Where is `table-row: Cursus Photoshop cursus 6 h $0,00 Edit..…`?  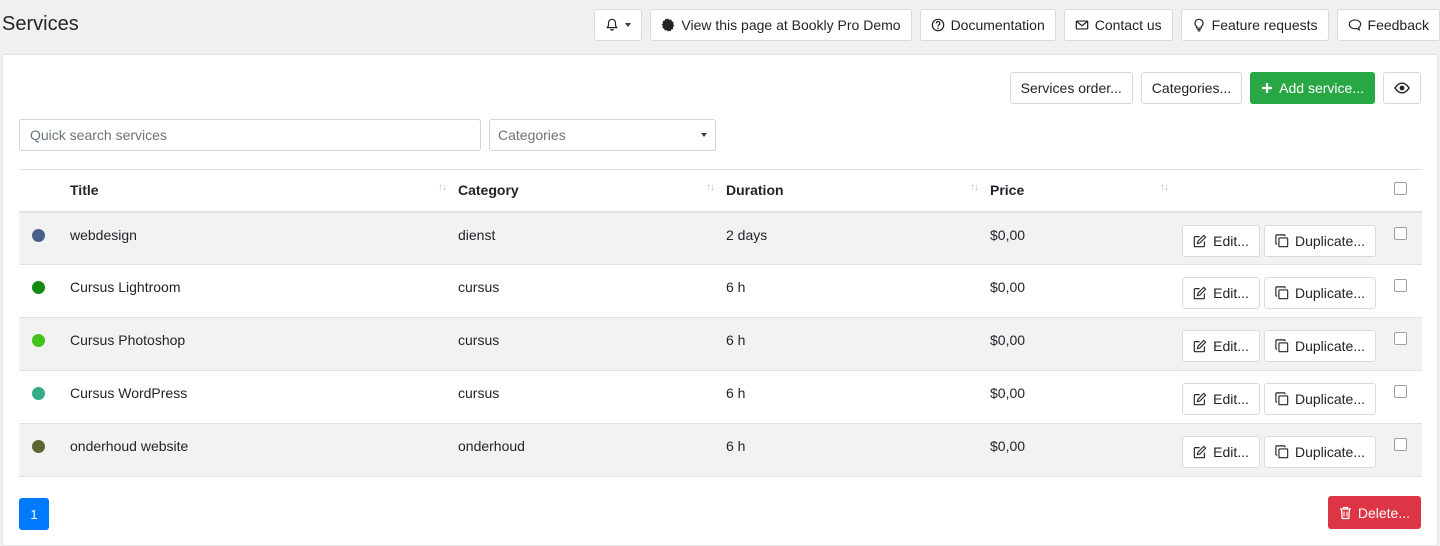 table-row: Cursus Photoshop cursus 6 h $0,00 Edit..… is located at coordinates (720, 344).